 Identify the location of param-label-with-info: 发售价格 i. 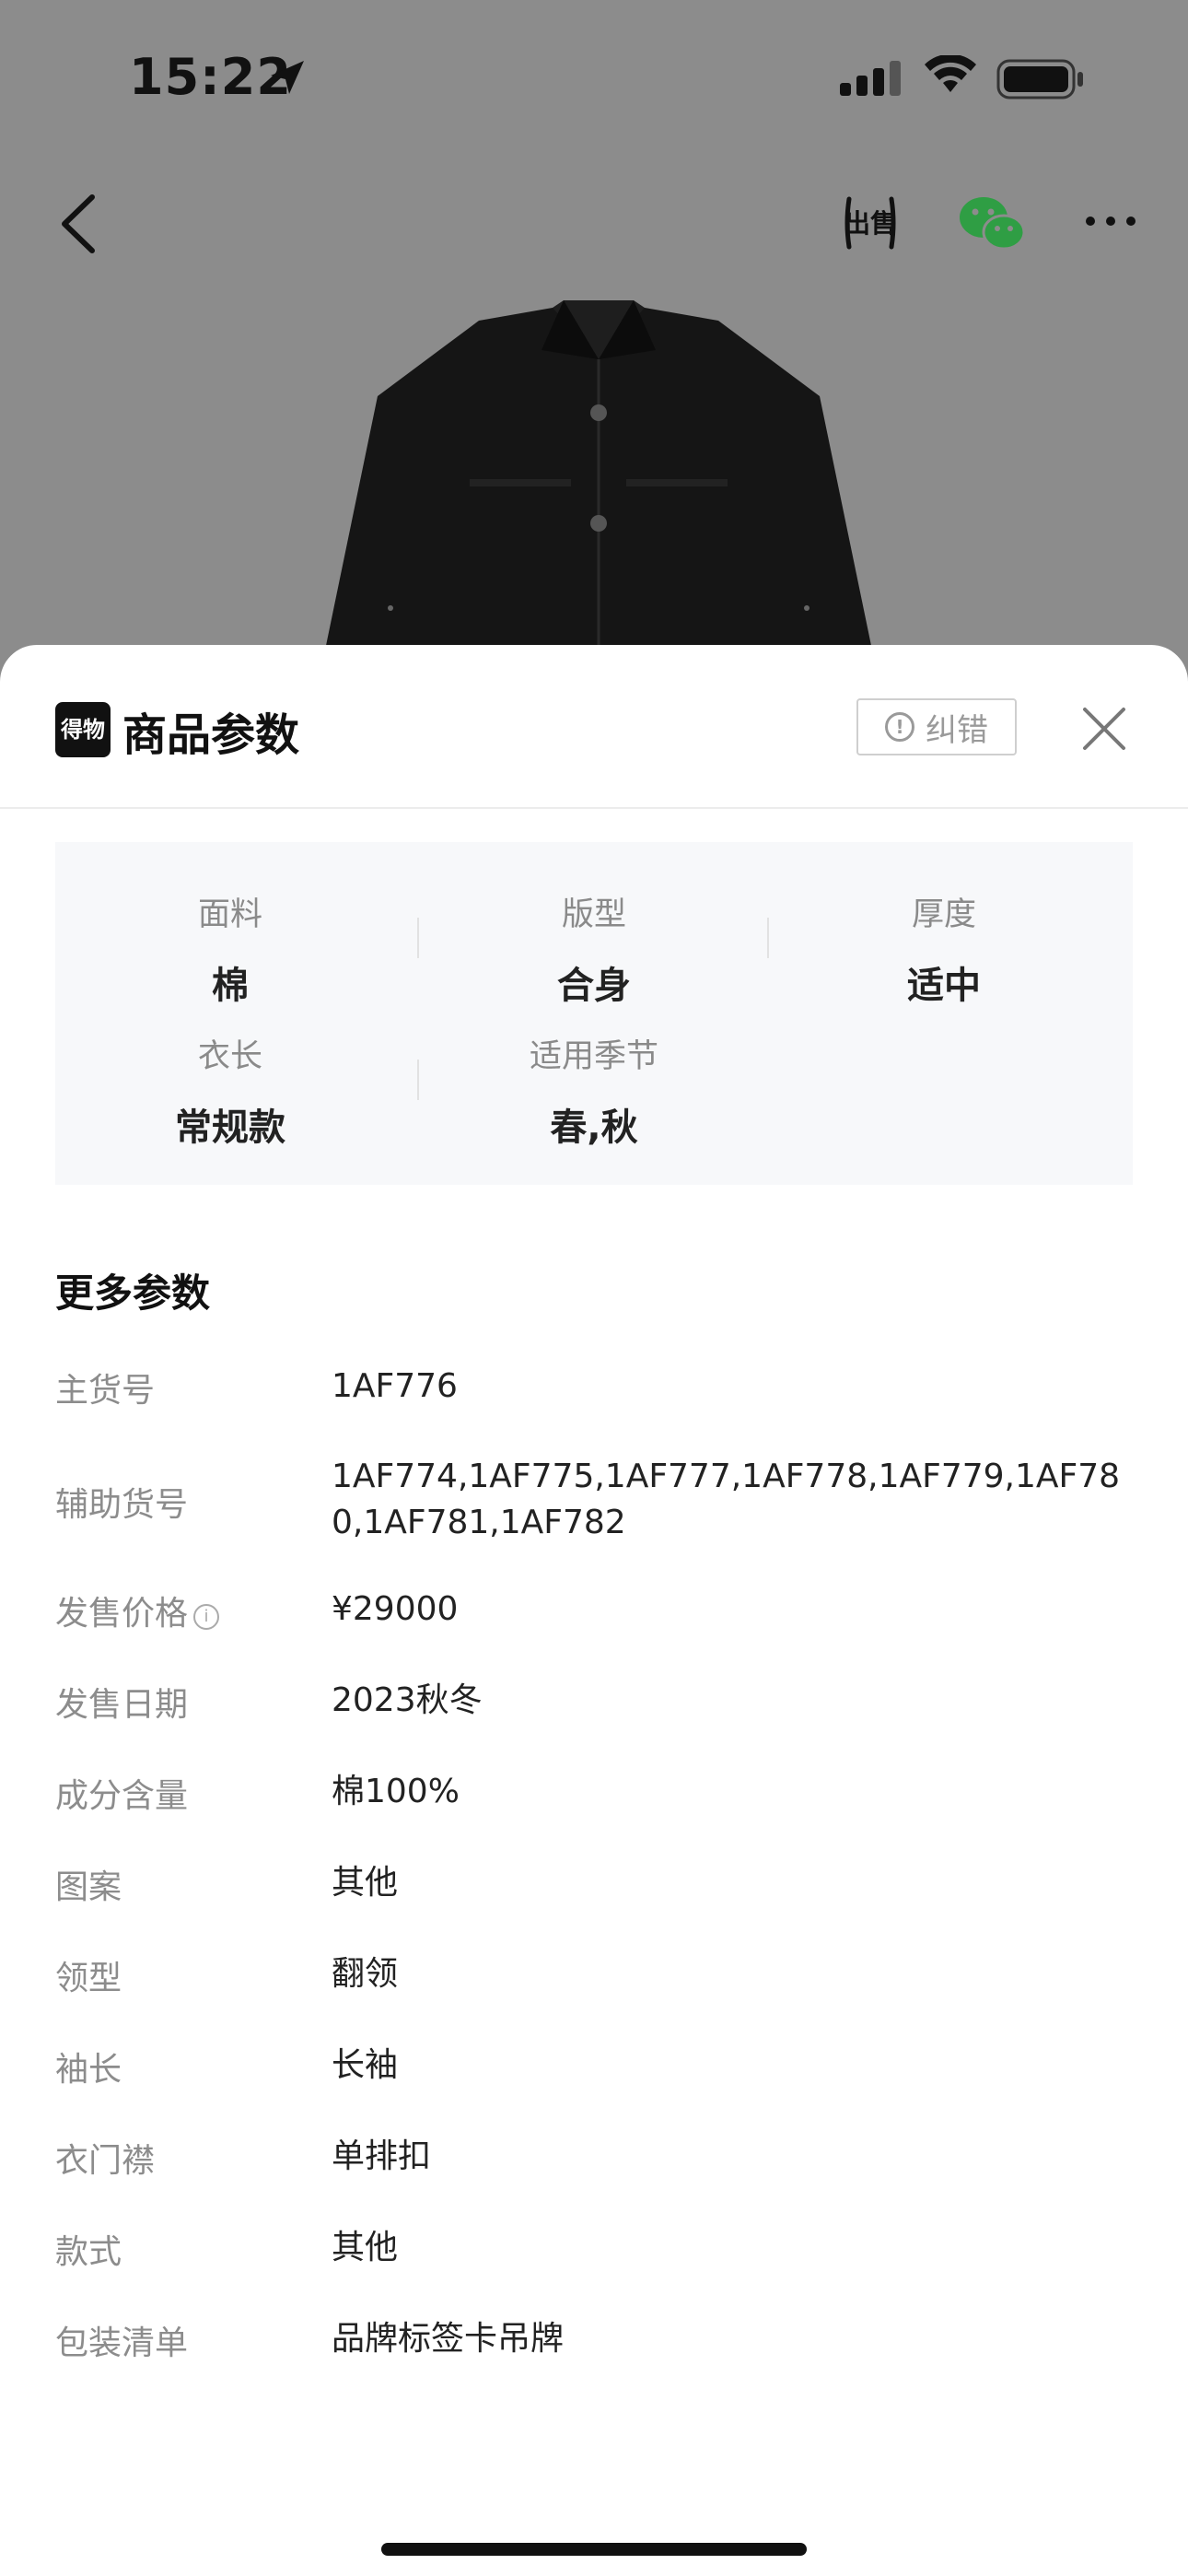
(137, 1610).